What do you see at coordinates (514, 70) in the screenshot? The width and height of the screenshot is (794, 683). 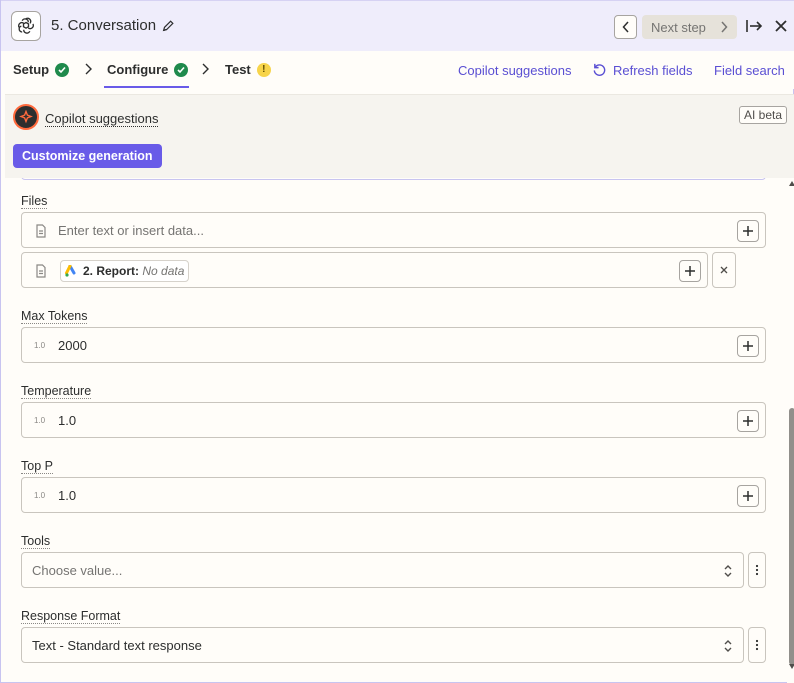 I see `copilot-suggestions-link: Copilot suggestions` at bounding box center [514, 70].